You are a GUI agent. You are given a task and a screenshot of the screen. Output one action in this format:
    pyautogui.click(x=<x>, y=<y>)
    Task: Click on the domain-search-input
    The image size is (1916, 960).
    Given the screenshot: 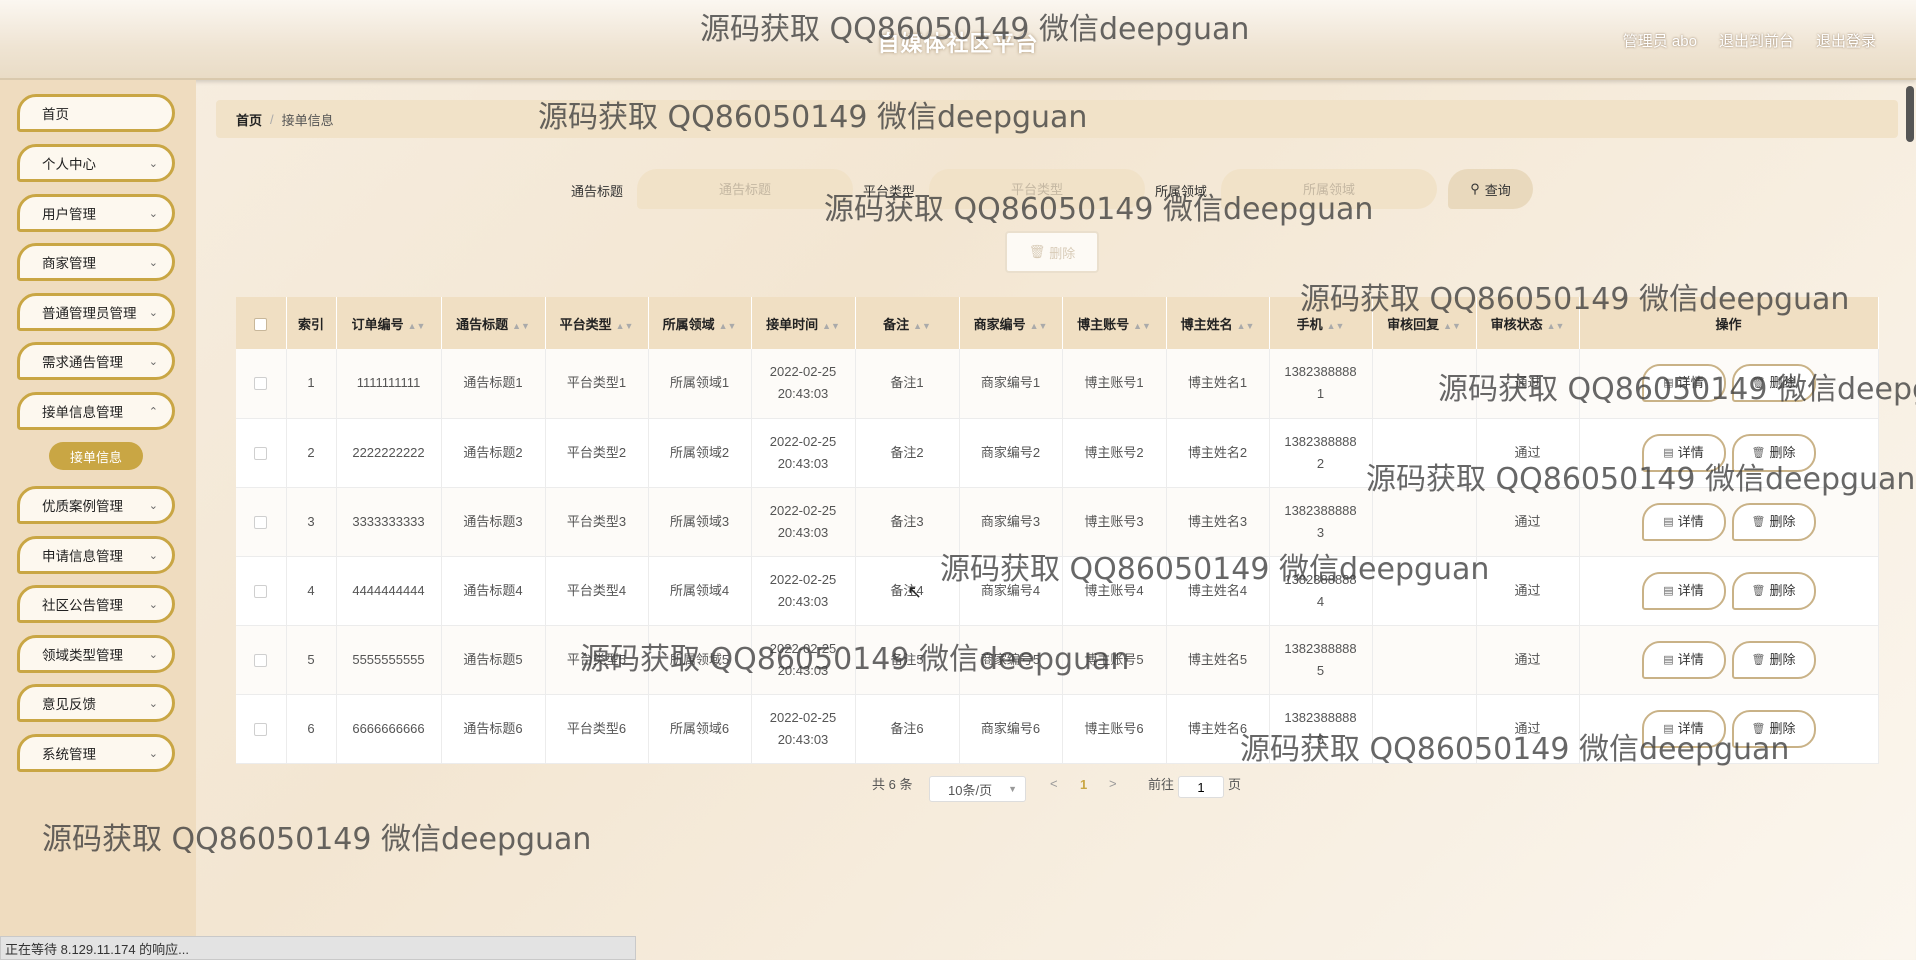 What is the action you would take?
    pyautogui.click(x=1329, y=189)
    